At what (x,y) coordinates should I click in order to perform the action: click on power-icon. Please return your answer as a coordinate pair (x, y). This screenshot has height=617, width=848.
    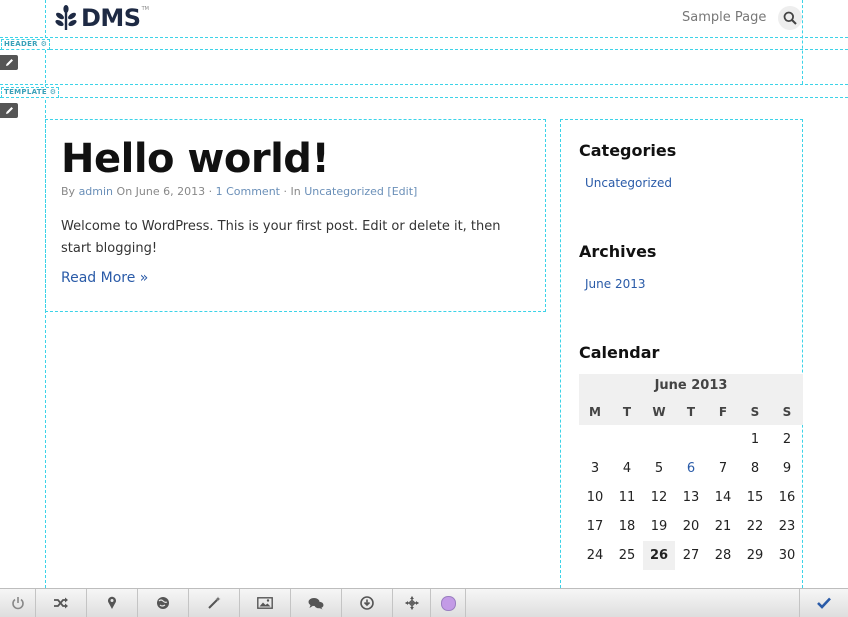
    Looking at the image, I should click on (17, 603).